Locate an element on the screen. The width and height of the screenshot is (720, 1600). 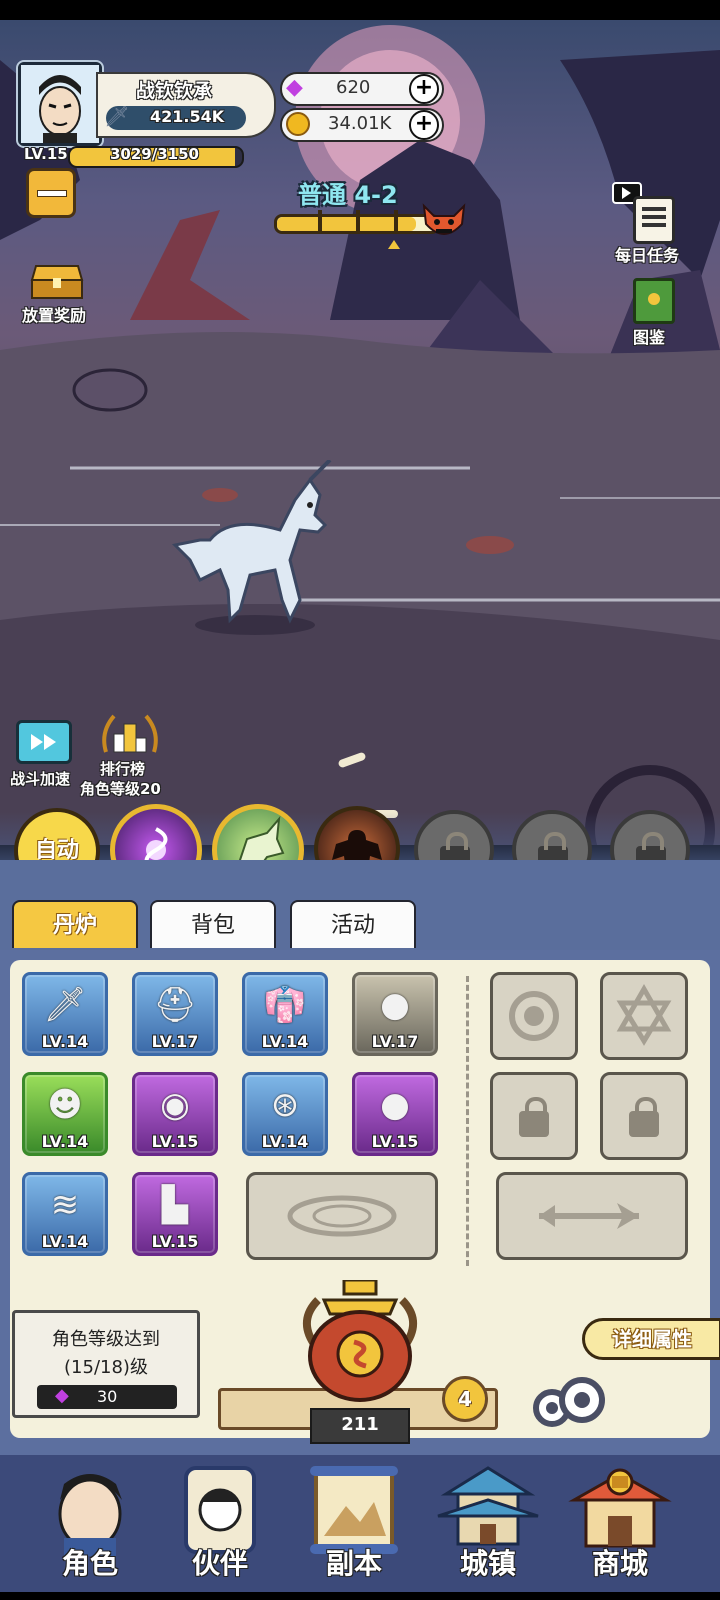
equipment-slot: 🗡 LV.14 is located at coordinates (65, 1014).